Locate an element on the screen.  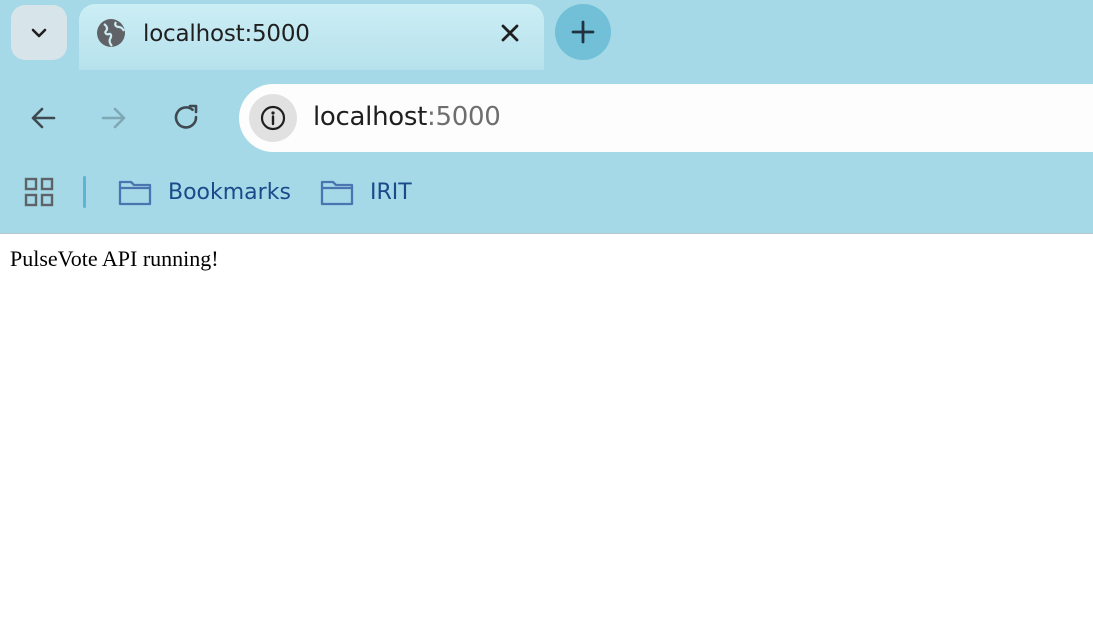
bookmark-folder-bookmarks: Bookmarks is located at coordinates (204, 192).